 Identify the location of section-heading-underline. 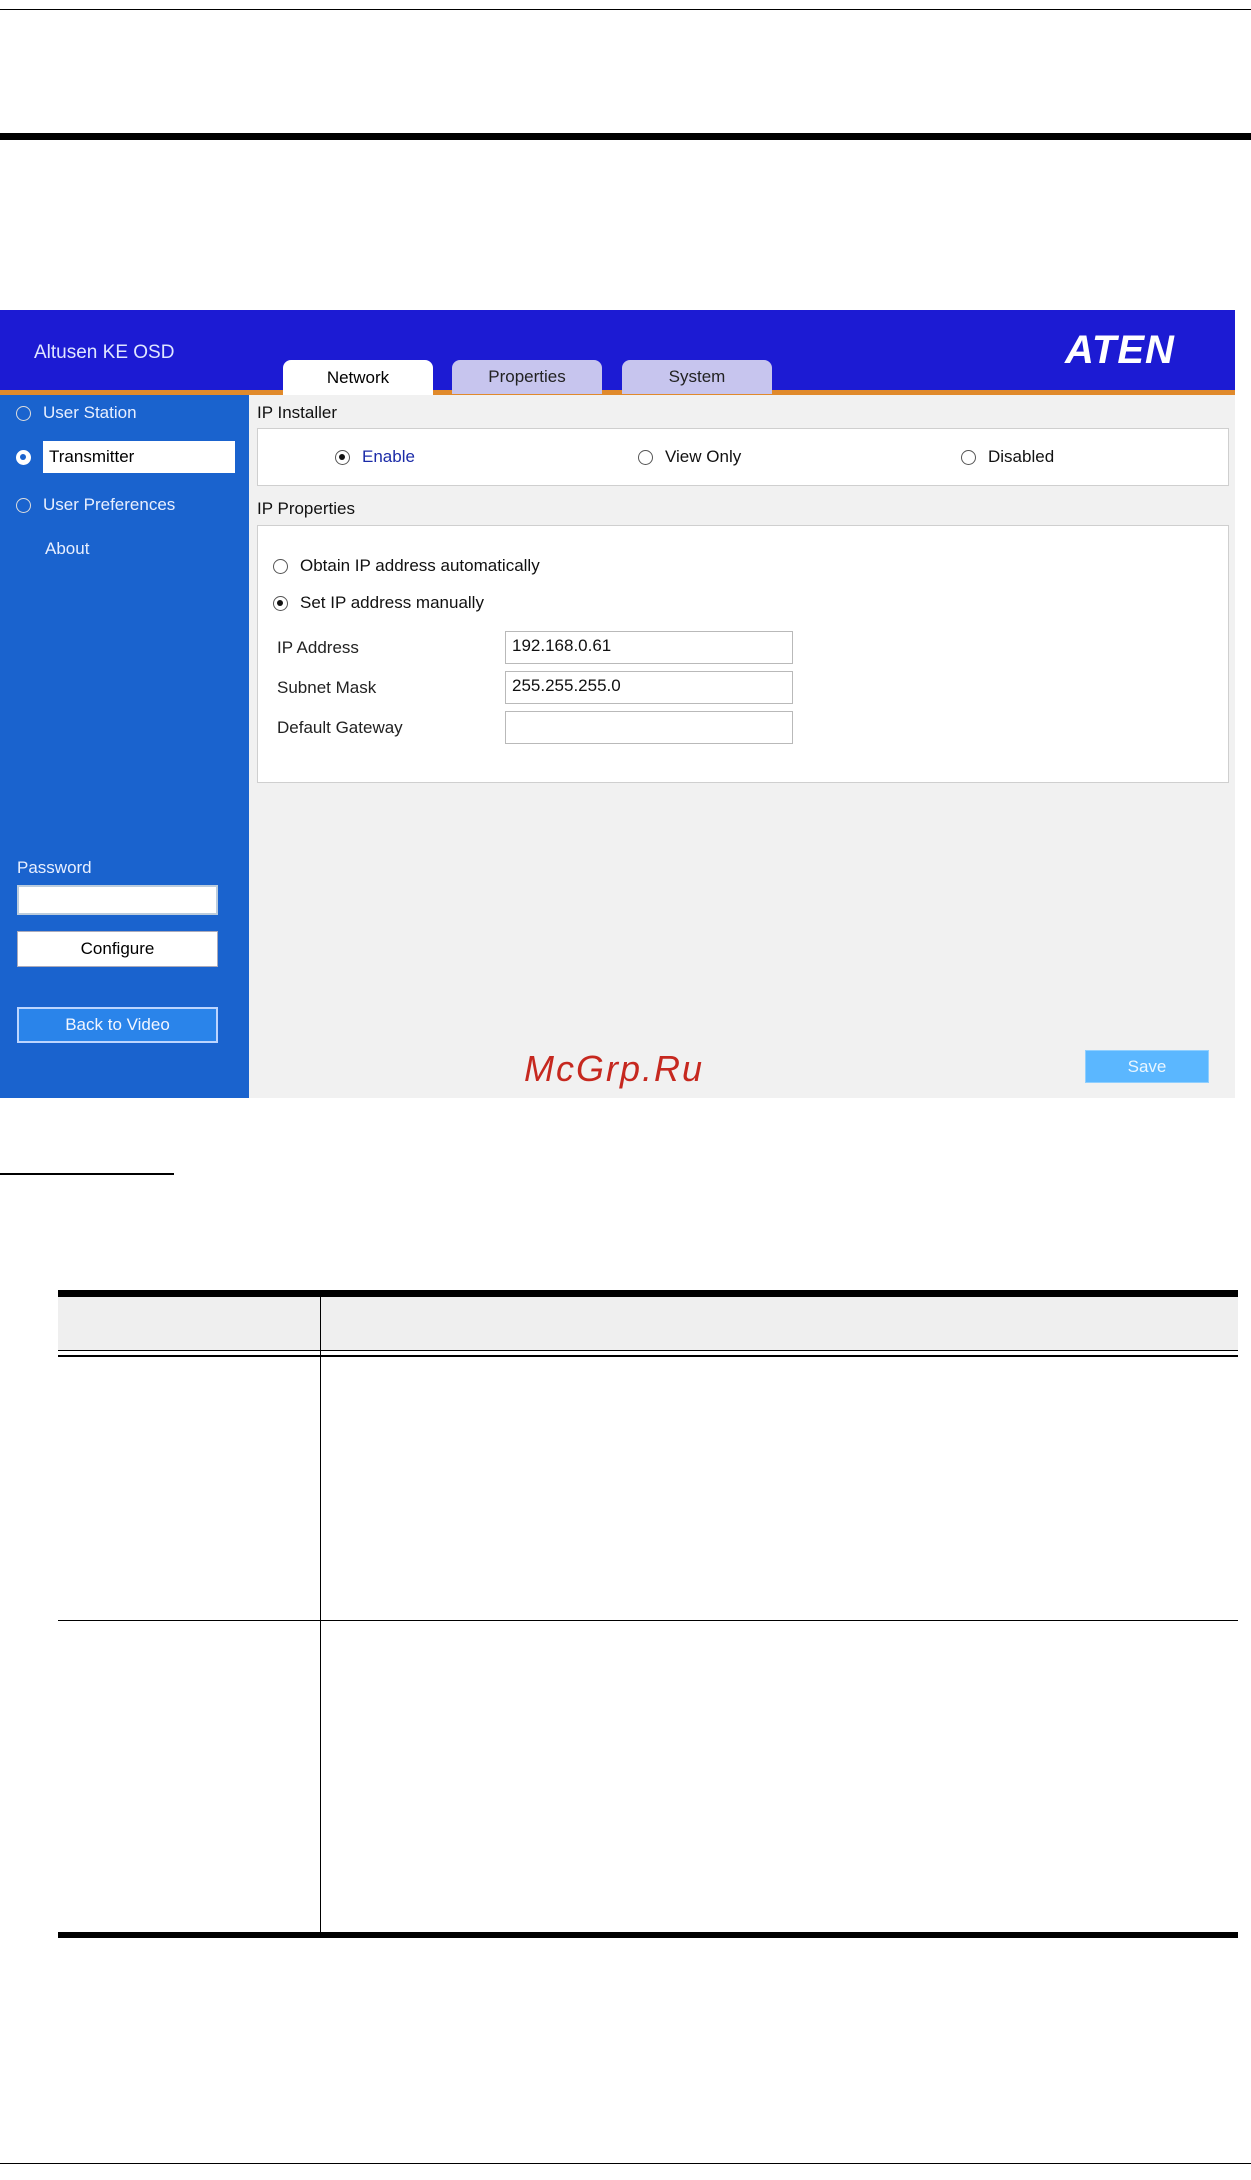
(87, 1174).